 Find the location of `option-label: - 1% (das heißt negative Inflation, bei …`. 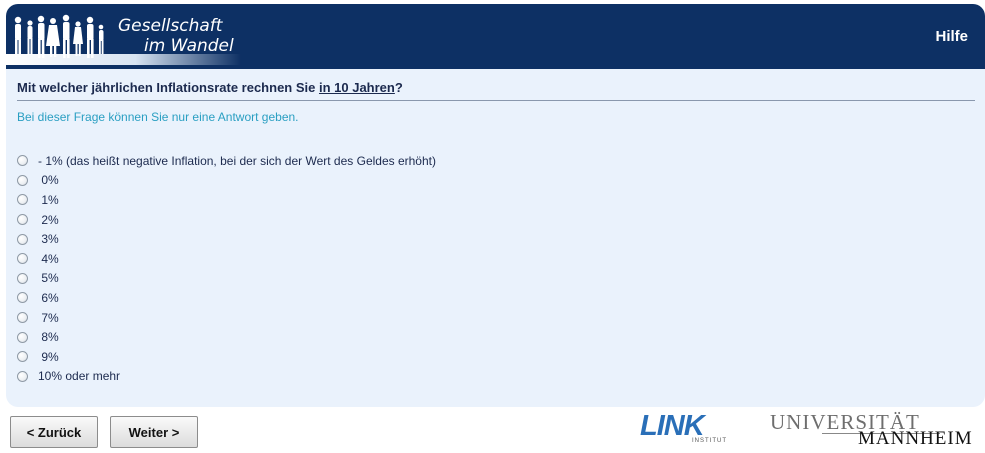

option-label: - 1% (das heißt negative Inflation, bei … is located at coordinates (237, 160).